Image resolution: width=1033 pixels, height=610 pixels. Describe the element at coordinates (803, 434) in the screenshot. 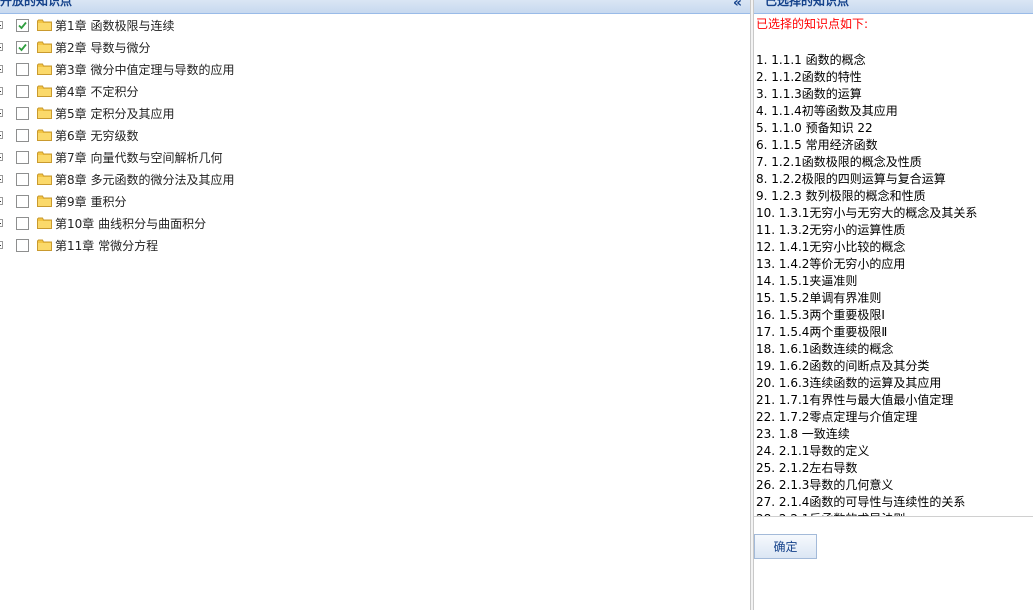

I see `selected-item: 23. 1.8 一致连续` at that location.